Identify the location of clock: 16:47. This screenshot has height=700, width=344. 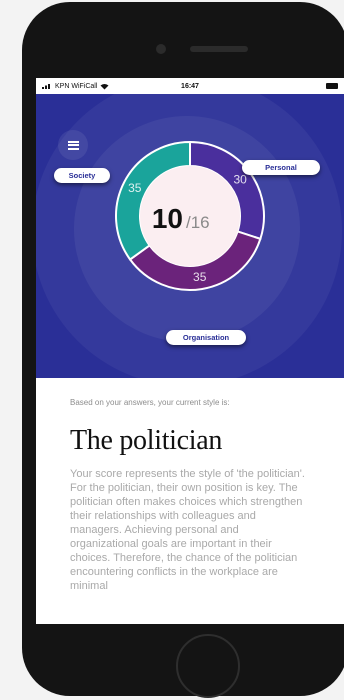
(190, 86).